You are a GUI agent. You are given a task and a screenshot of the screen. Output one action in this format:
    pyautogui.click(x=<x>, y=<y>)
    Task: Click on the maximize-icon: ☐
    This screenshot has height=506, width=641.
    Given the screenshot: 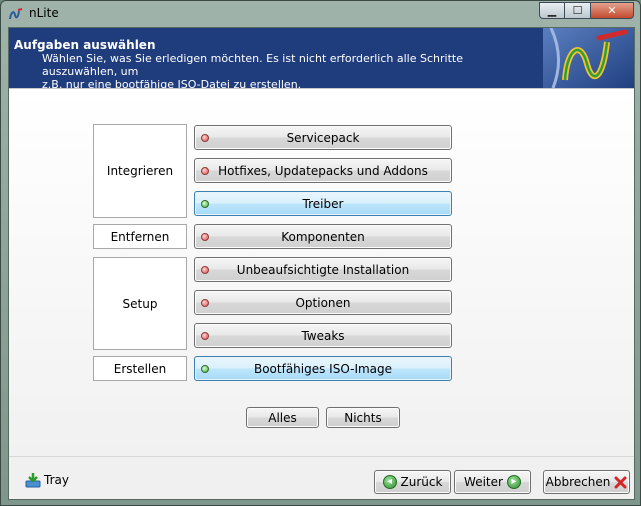 What is the action you would take?
    pyautogui.click(x=577, y=10)
    